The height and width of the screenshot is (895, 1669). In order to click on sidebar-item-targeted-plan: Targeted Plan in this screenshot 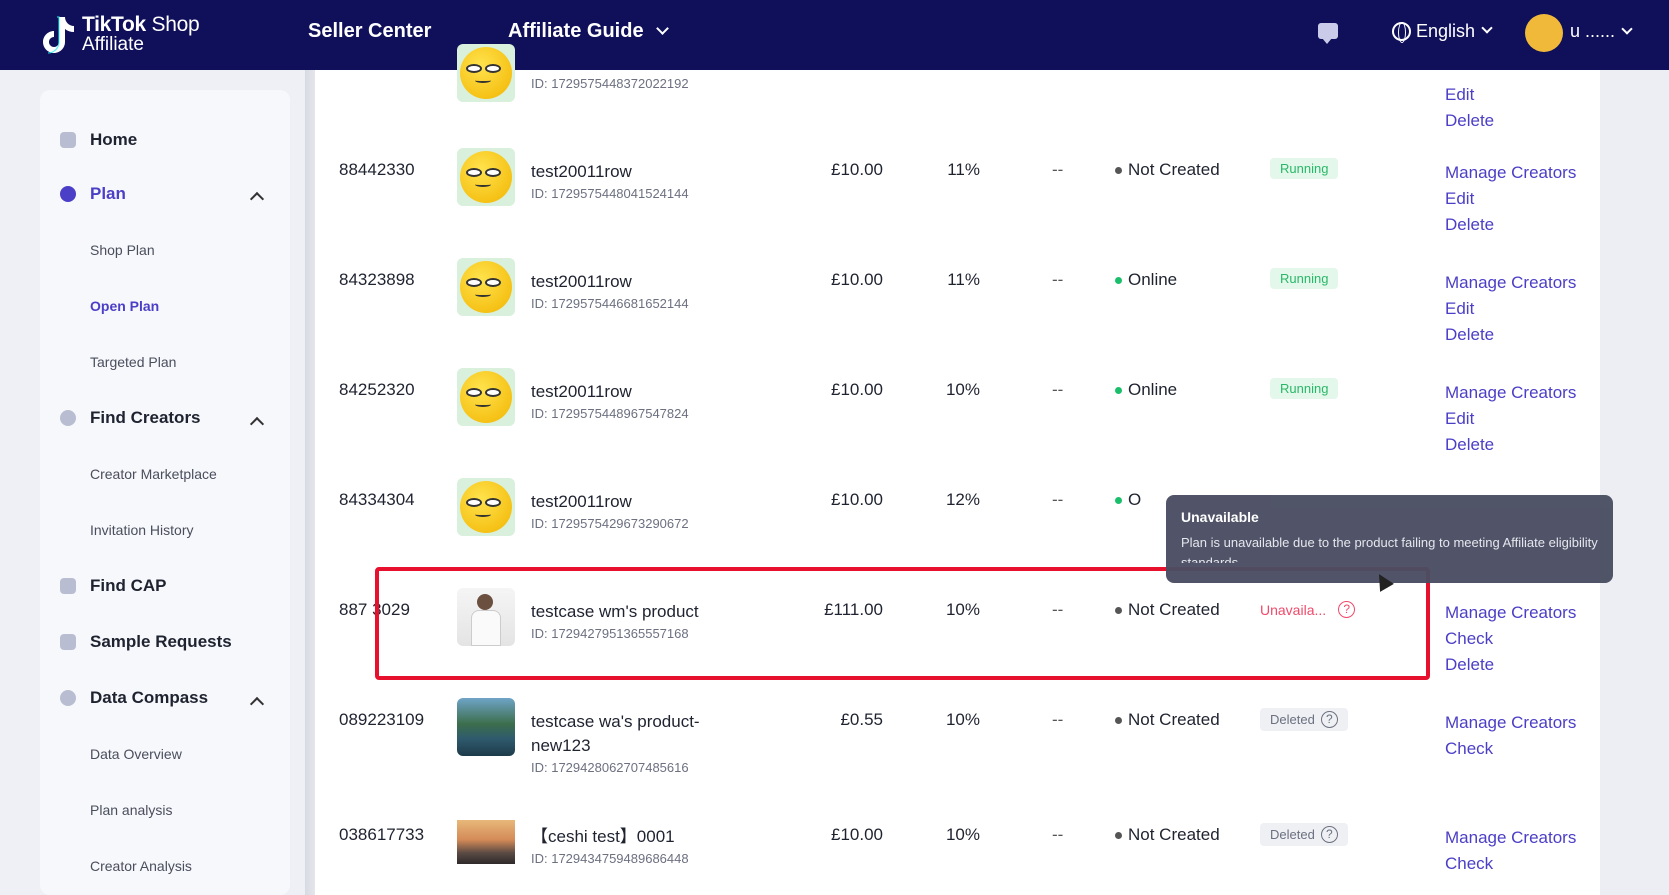, I will do `click(133, 362)`.